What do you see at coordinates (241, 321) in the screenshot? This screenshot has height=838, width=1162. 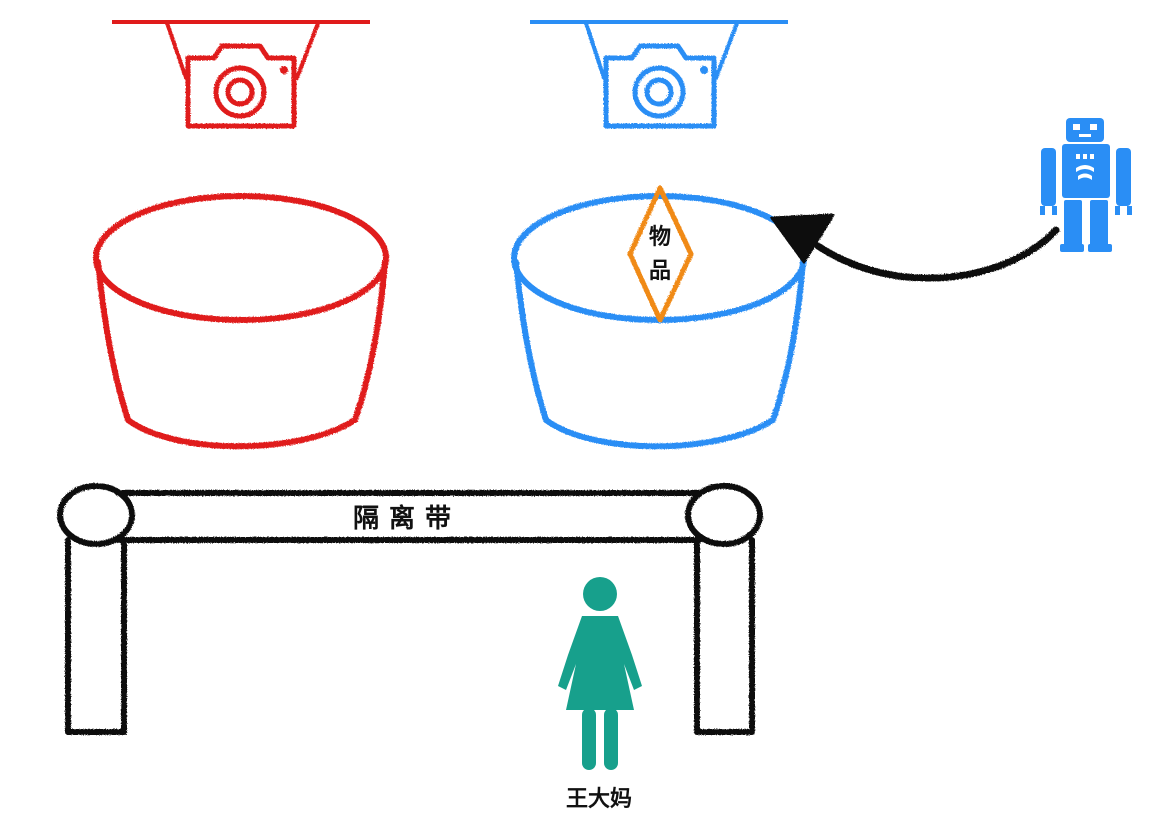 I see `left-basket` at bounding box center [241, 321].